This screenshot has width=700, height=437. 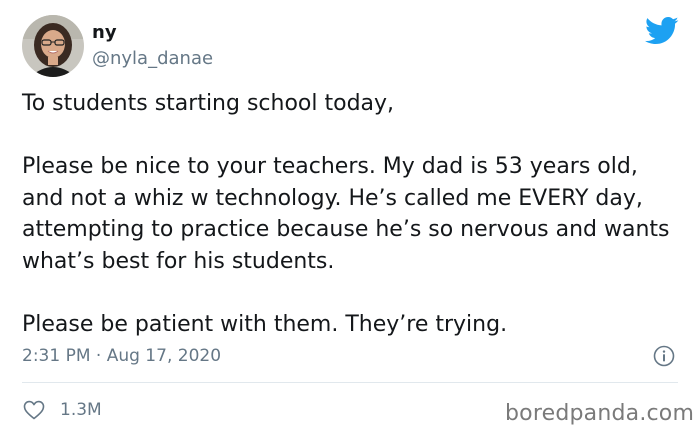 What do you see at coordinates (104, 33) in the screenshot?
I see `author-name: ny` at bounding box center [104, 33].